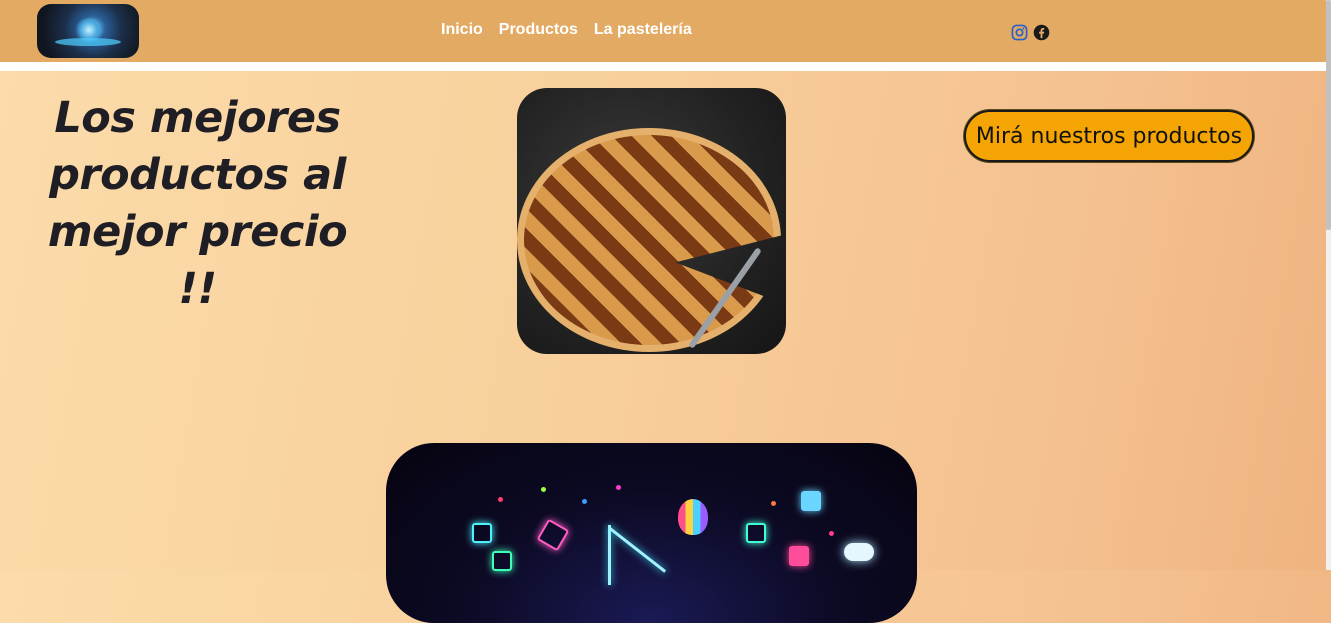 The height and width of the screenshot is (623, 1331). I want to click on logo-base, so click(88, 42).